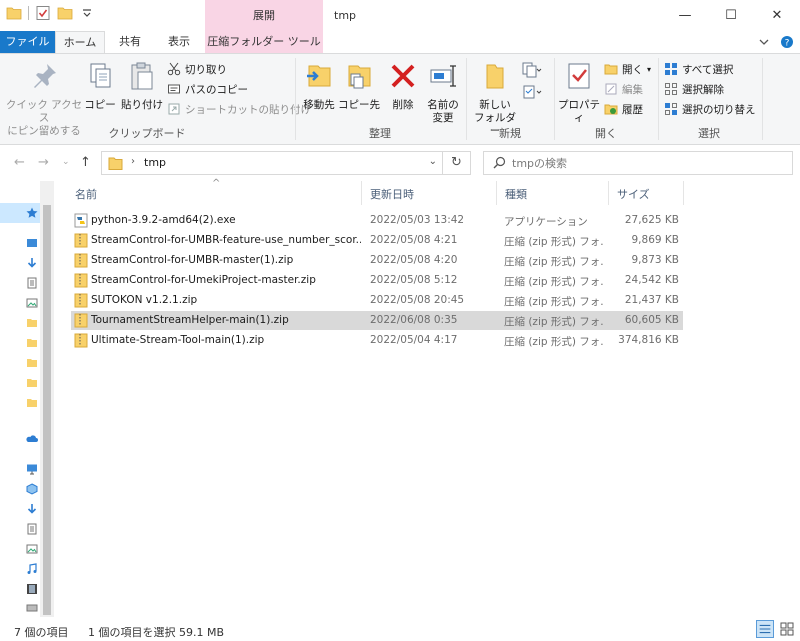 The width and height of the screenshot is (800, 641). What do you see at coordinates (671, 109) in the screenshot?
I see `invert-selection-icon` at bounding box center [671, 109].